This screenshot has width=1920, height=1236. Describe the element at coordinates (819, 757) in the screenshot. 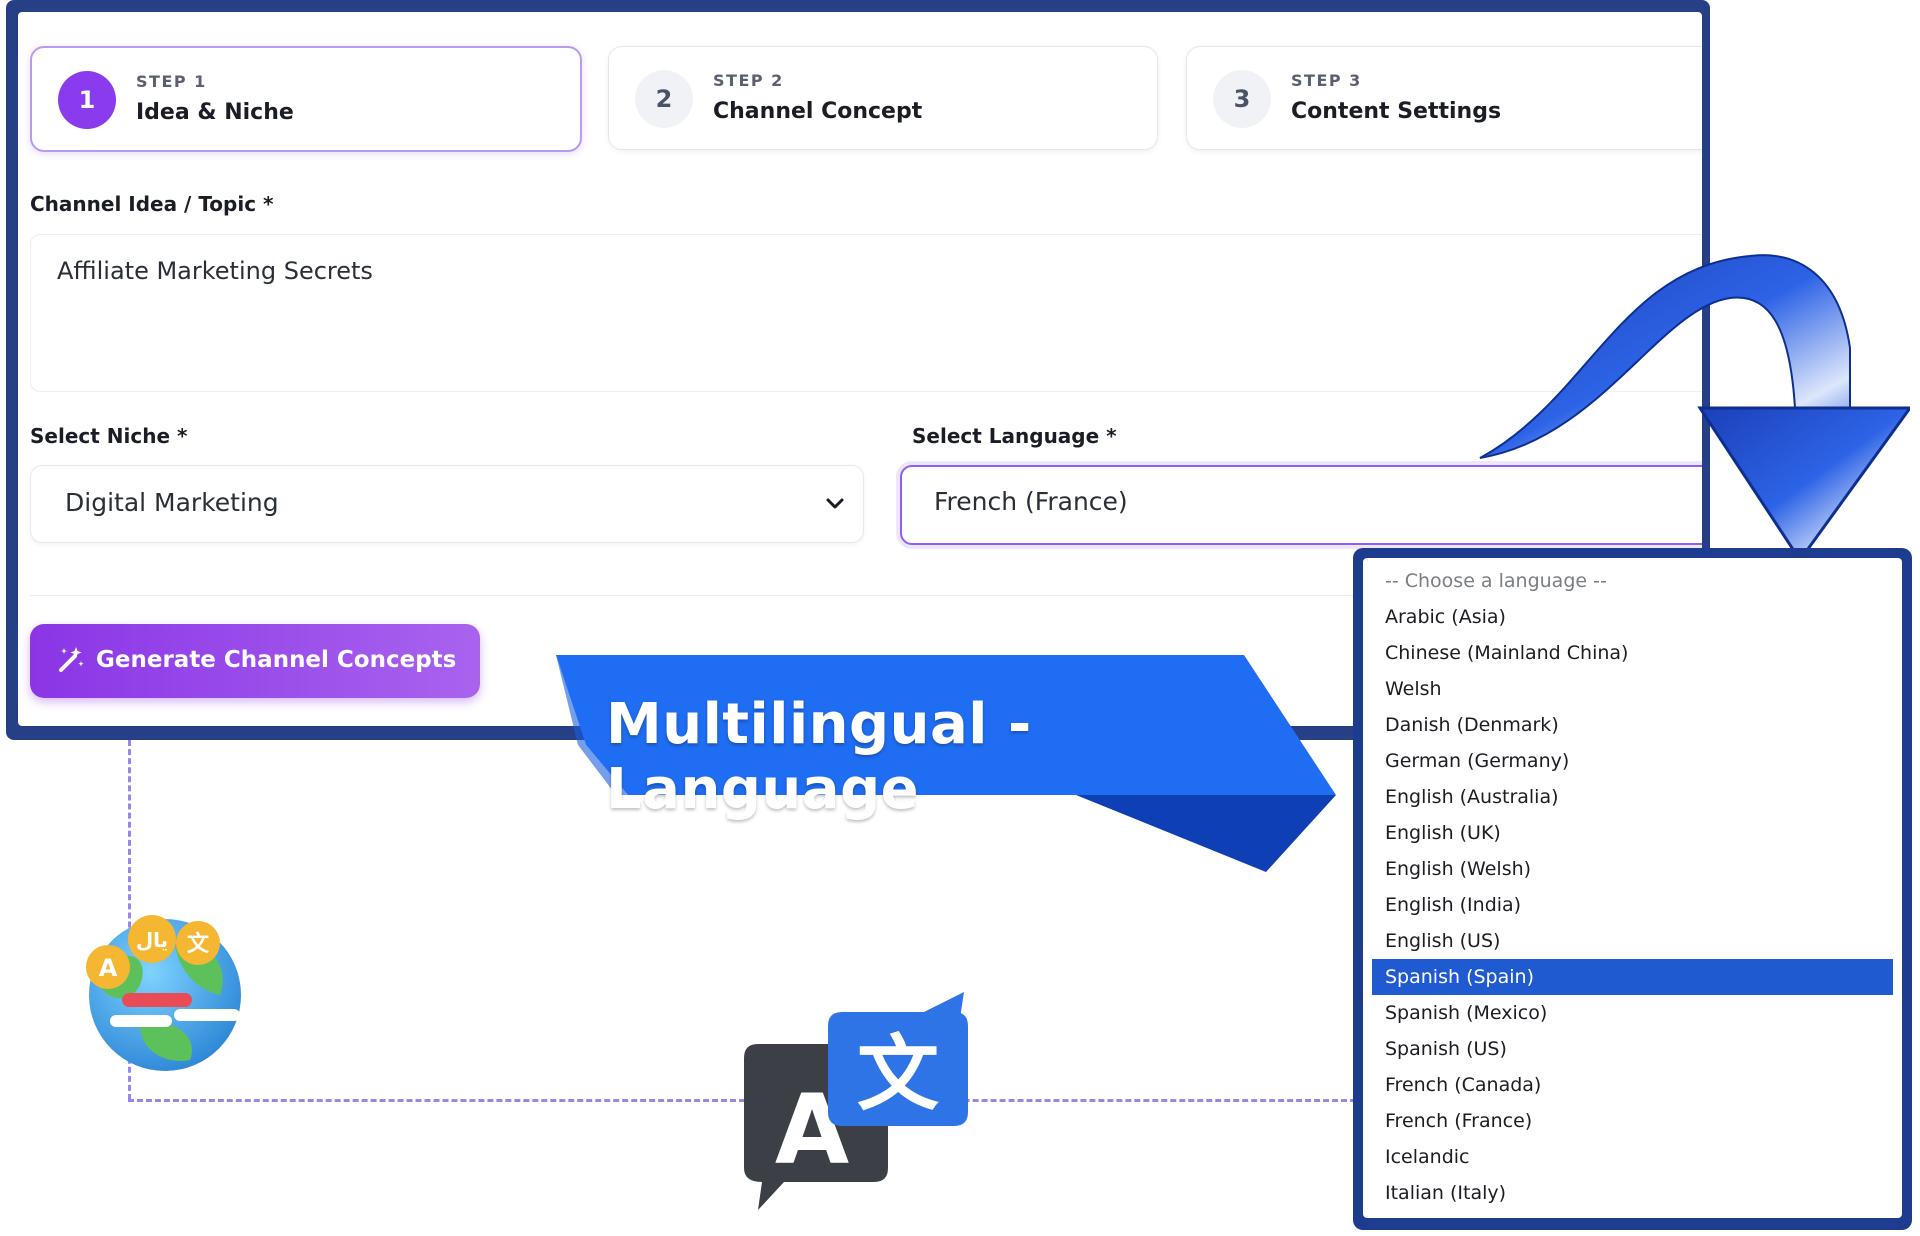

I see `banner-title: Multilingual -Language` at that location.